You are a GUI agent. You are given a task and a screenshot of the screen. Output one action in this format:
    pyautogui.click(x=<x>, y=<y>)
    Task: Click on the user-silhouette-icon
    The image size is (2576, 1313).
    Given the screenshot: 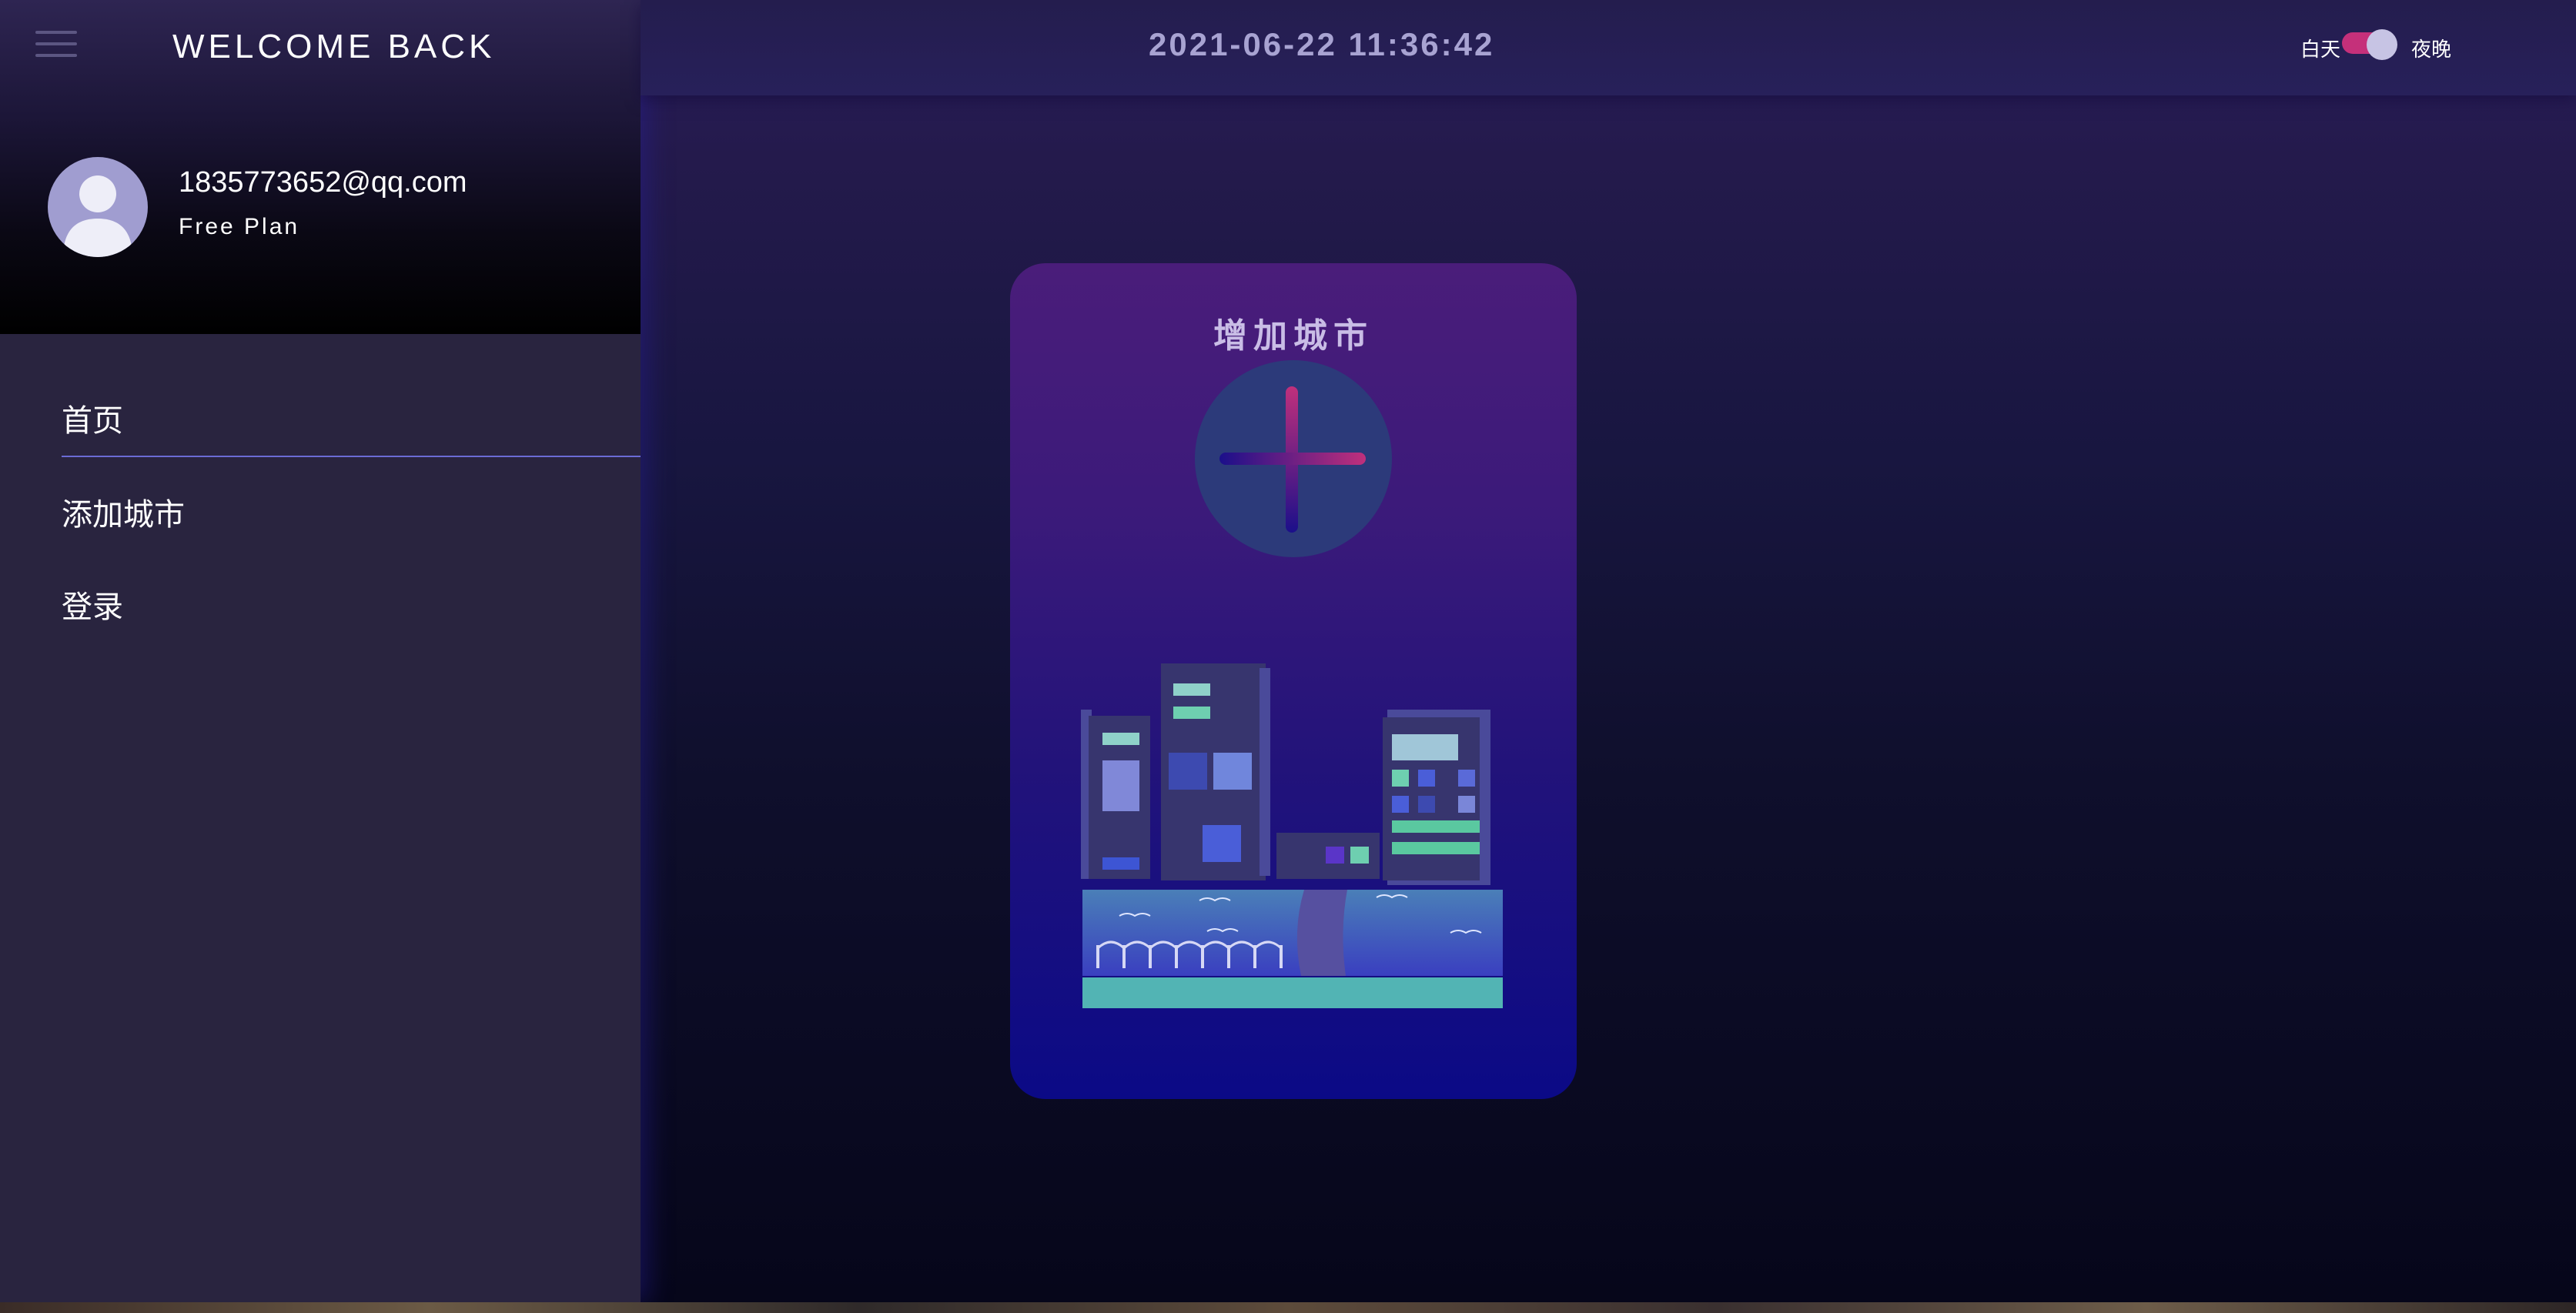 What is the action you would take?
    pyautogui.click(x=98, y=216)
    